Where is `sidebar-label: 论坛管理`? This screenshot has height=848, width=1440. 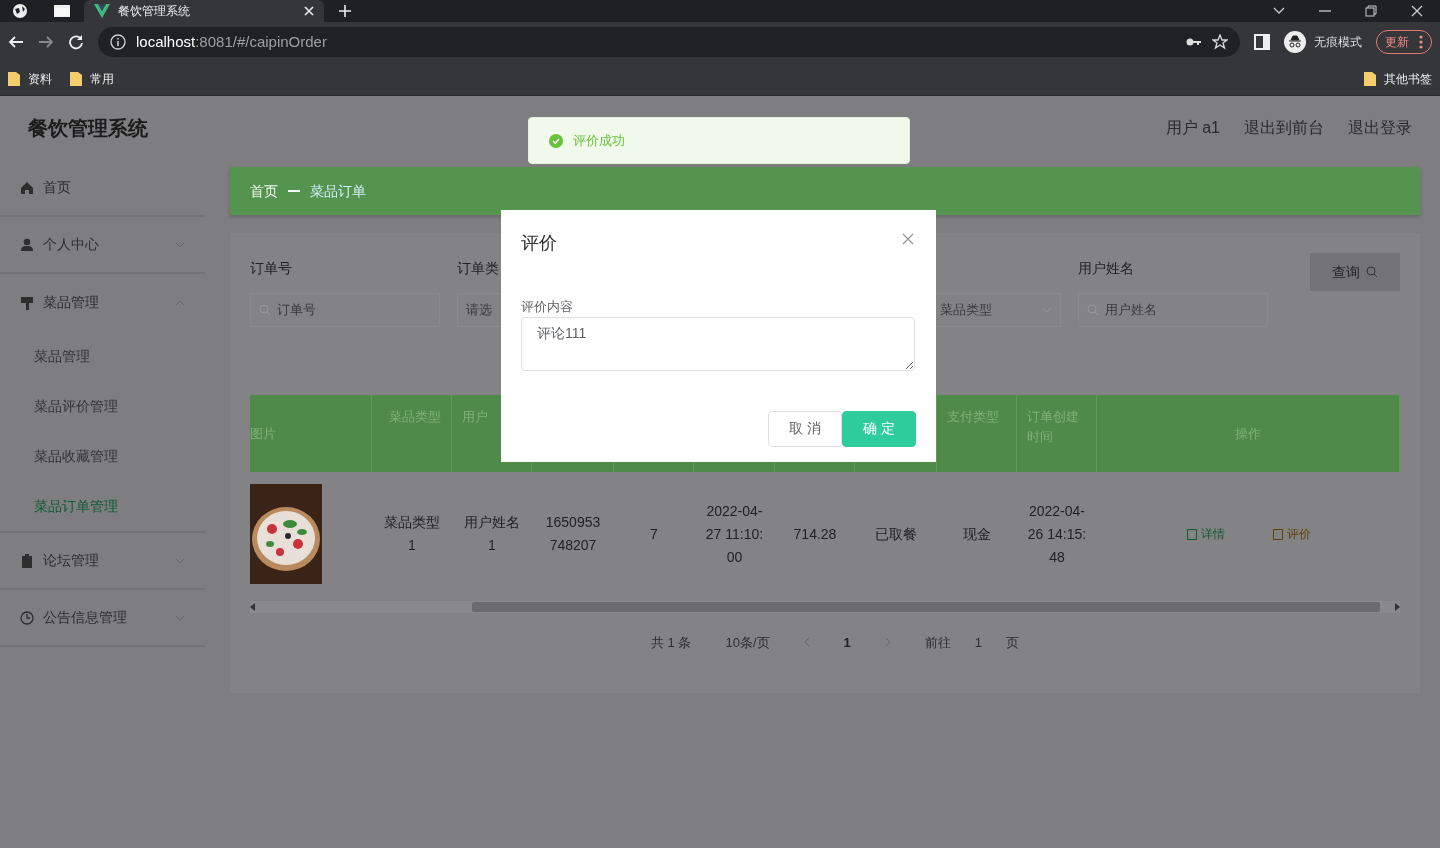
sidebar-label: 论坛管理 is located at coordinates (71, 560).